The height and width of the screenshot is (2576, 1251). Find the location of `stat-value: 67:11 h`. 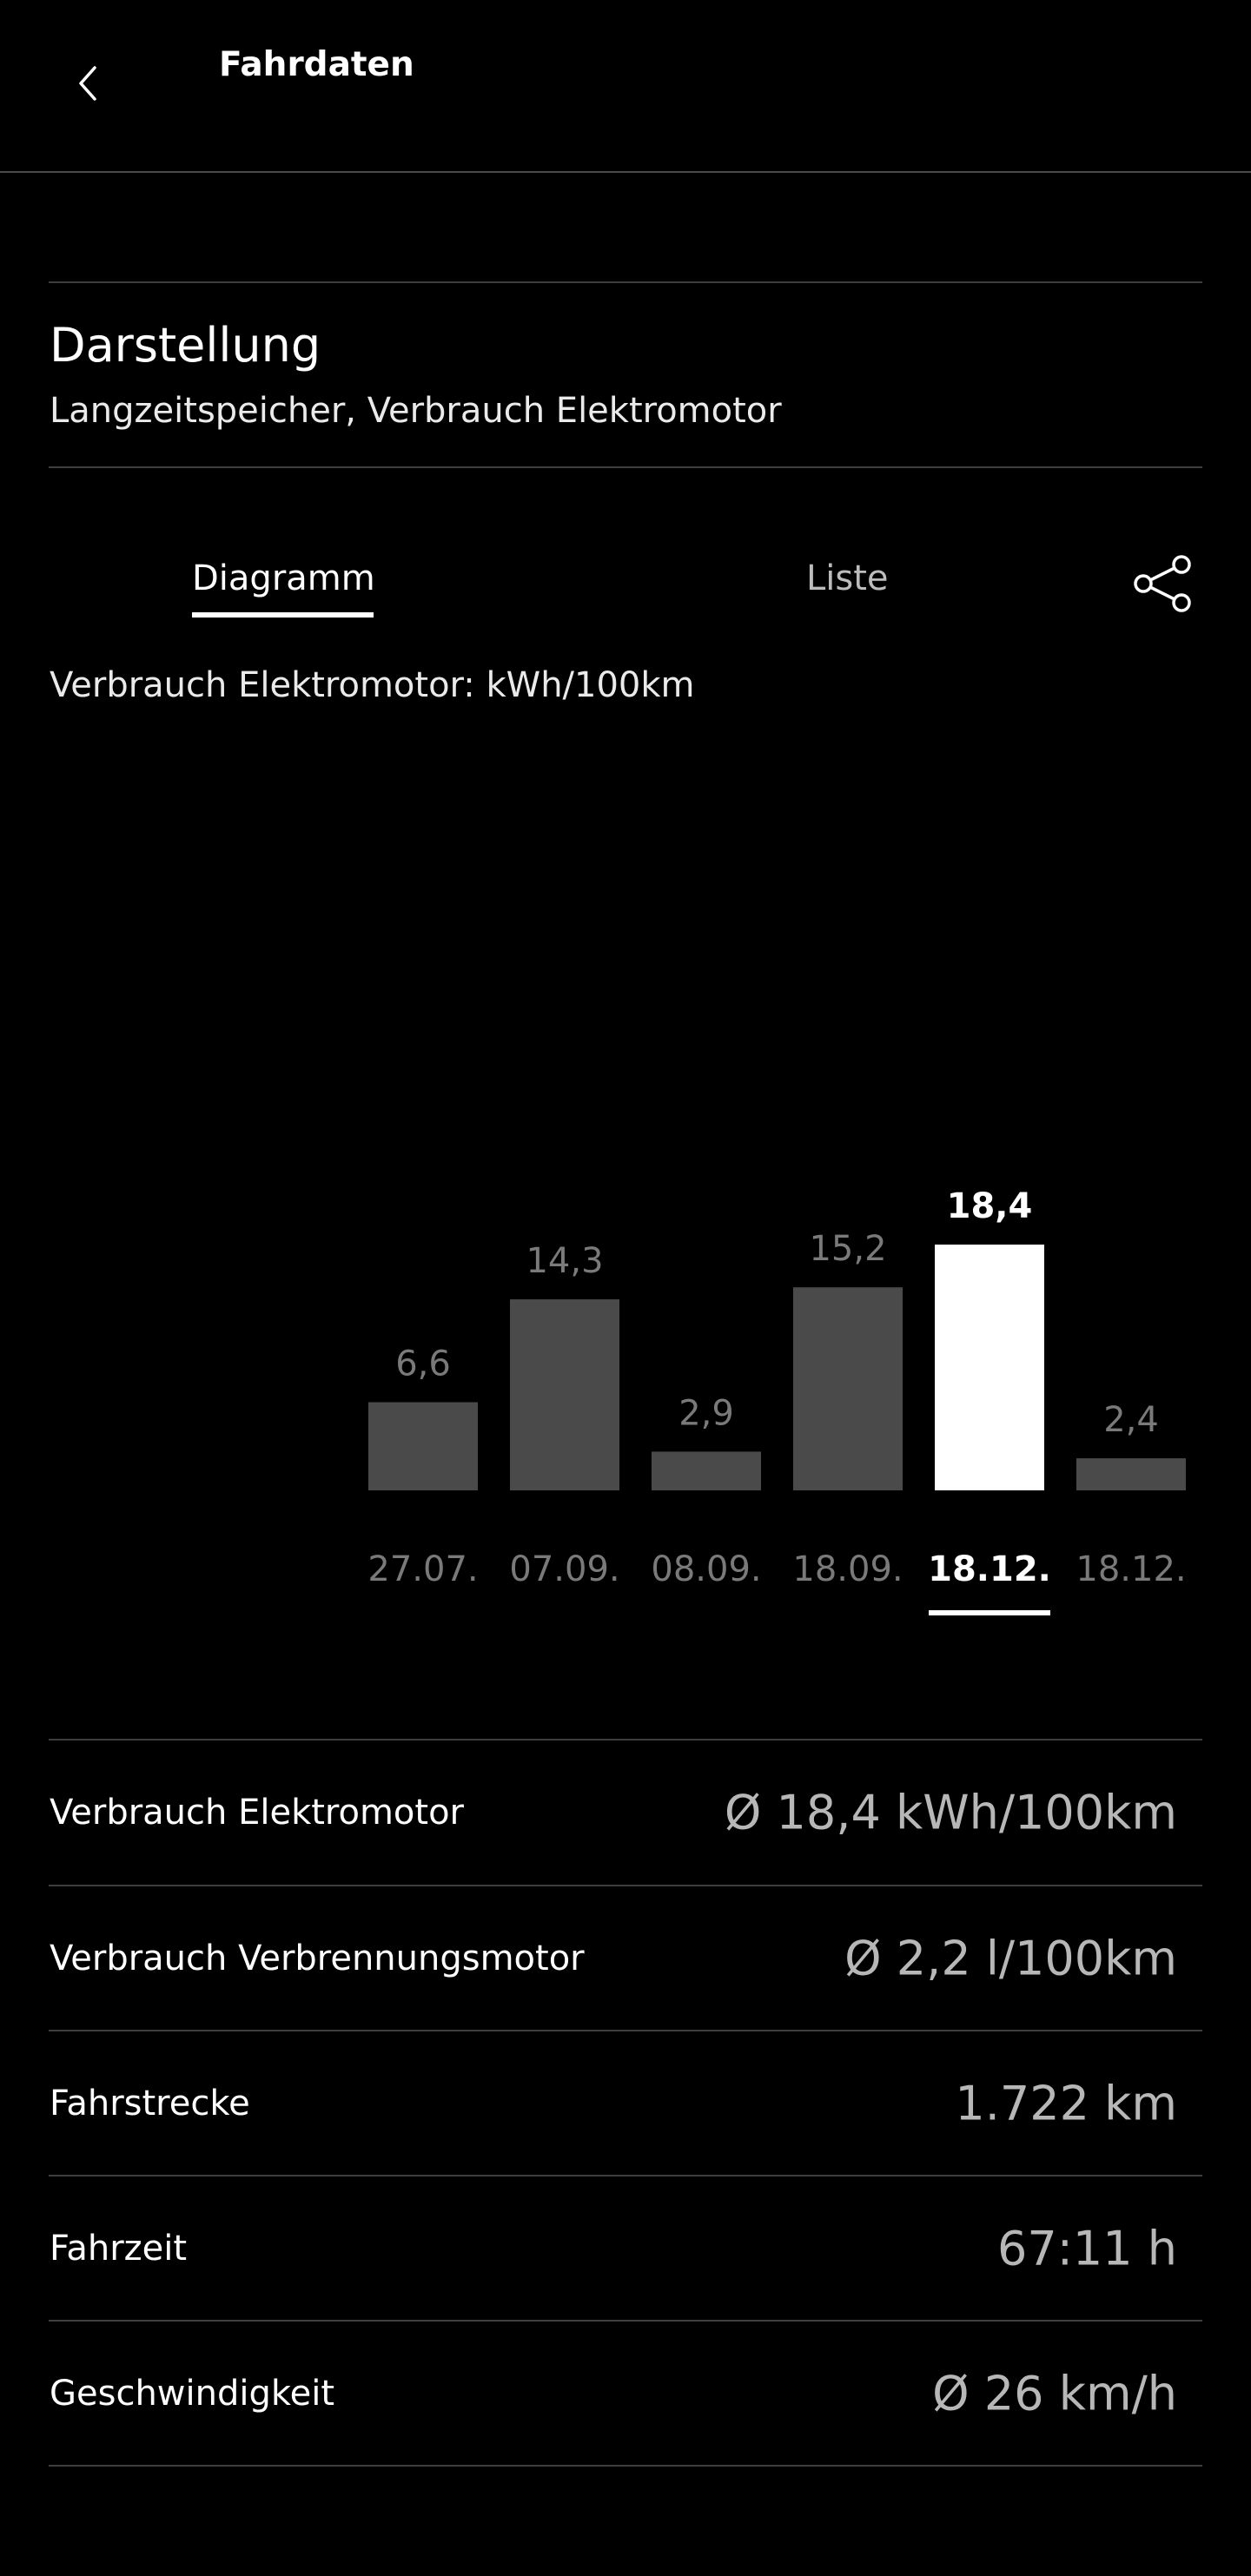

stat-value: 67:11 h is located at coordinates (1086, 2248).